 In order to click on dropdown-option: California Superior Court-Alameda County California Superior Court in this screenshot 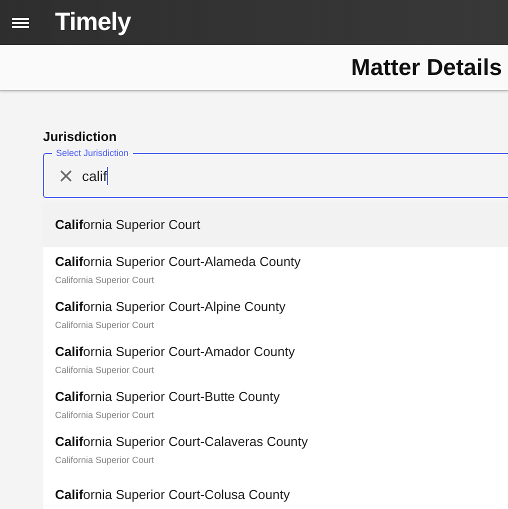, I will do `click(275, 269)`.